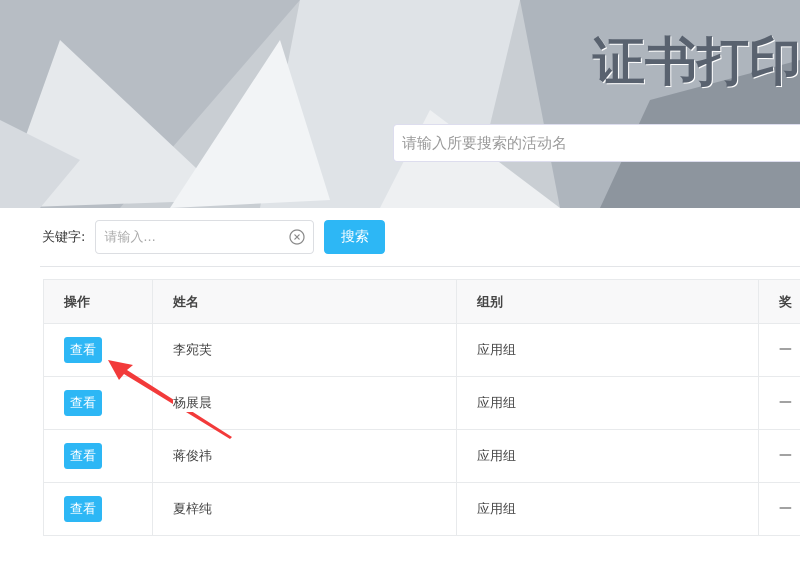 This screenshot has height=562, width=800. I want to click on search-field: 请输入所要搜索的活动名, so click(596, 143).